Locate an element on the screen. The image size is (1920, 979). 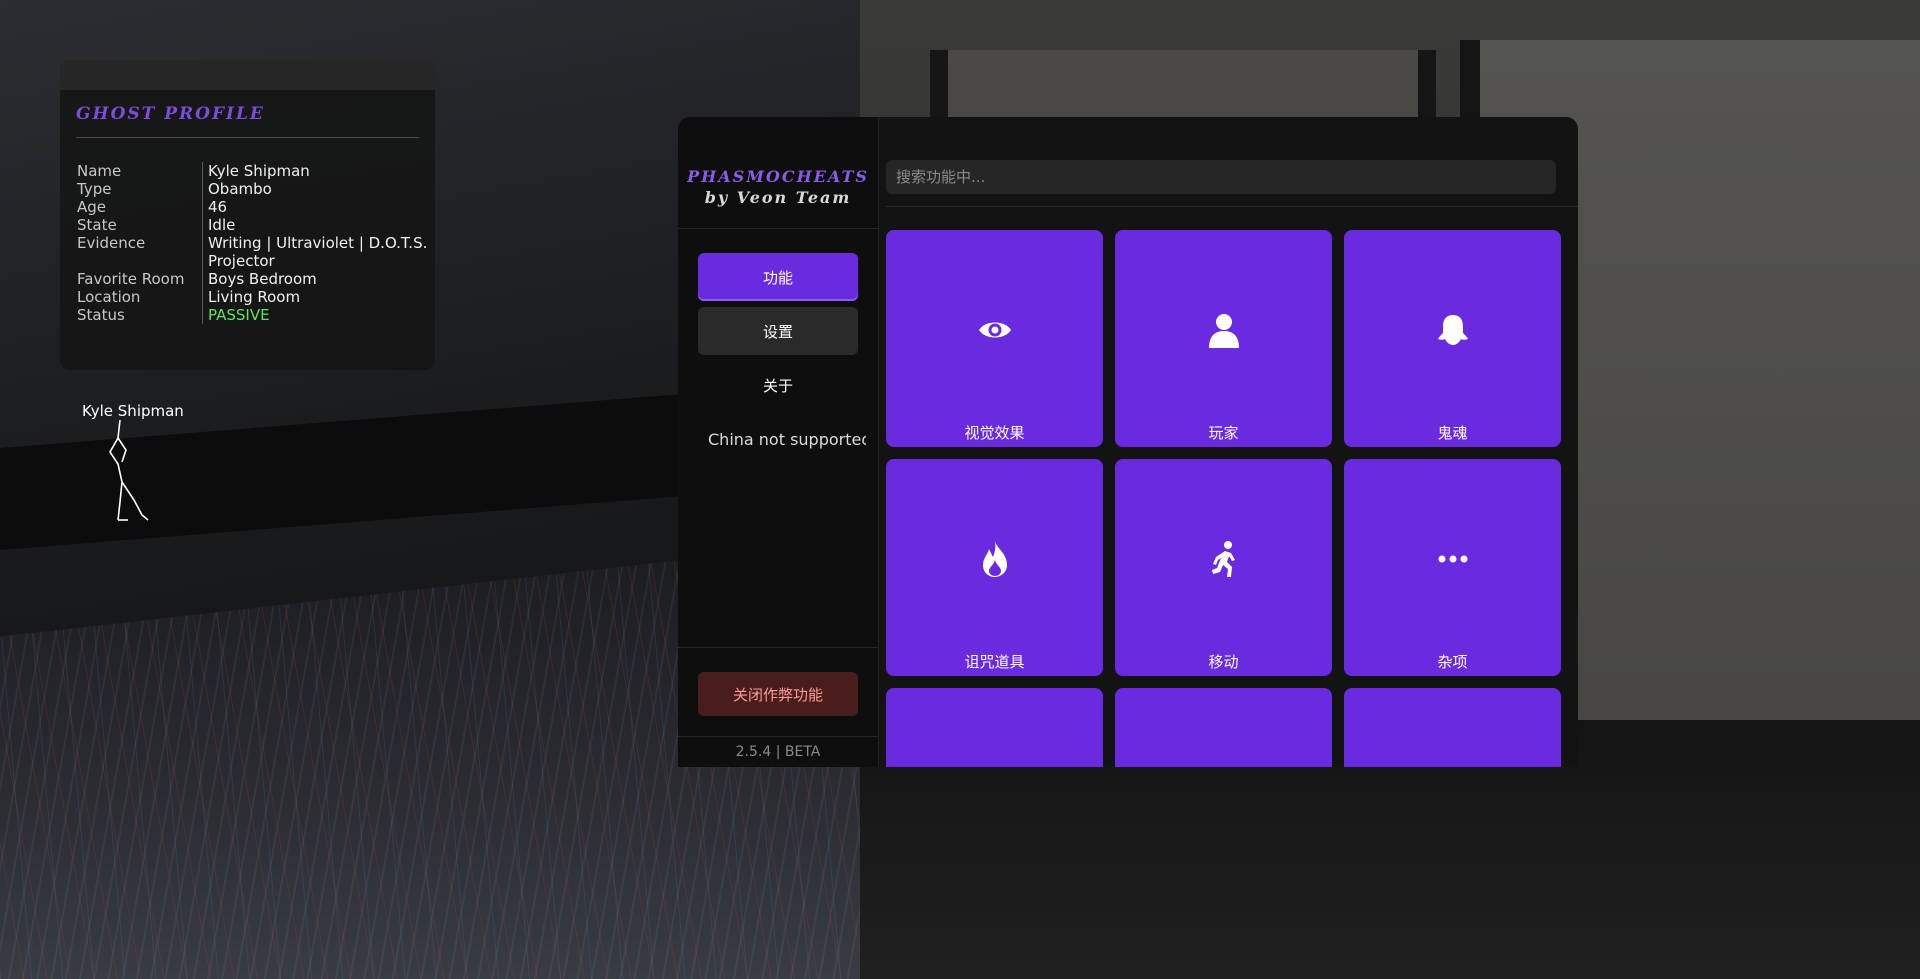
field-key: Name is located at coordinates (138, 171).